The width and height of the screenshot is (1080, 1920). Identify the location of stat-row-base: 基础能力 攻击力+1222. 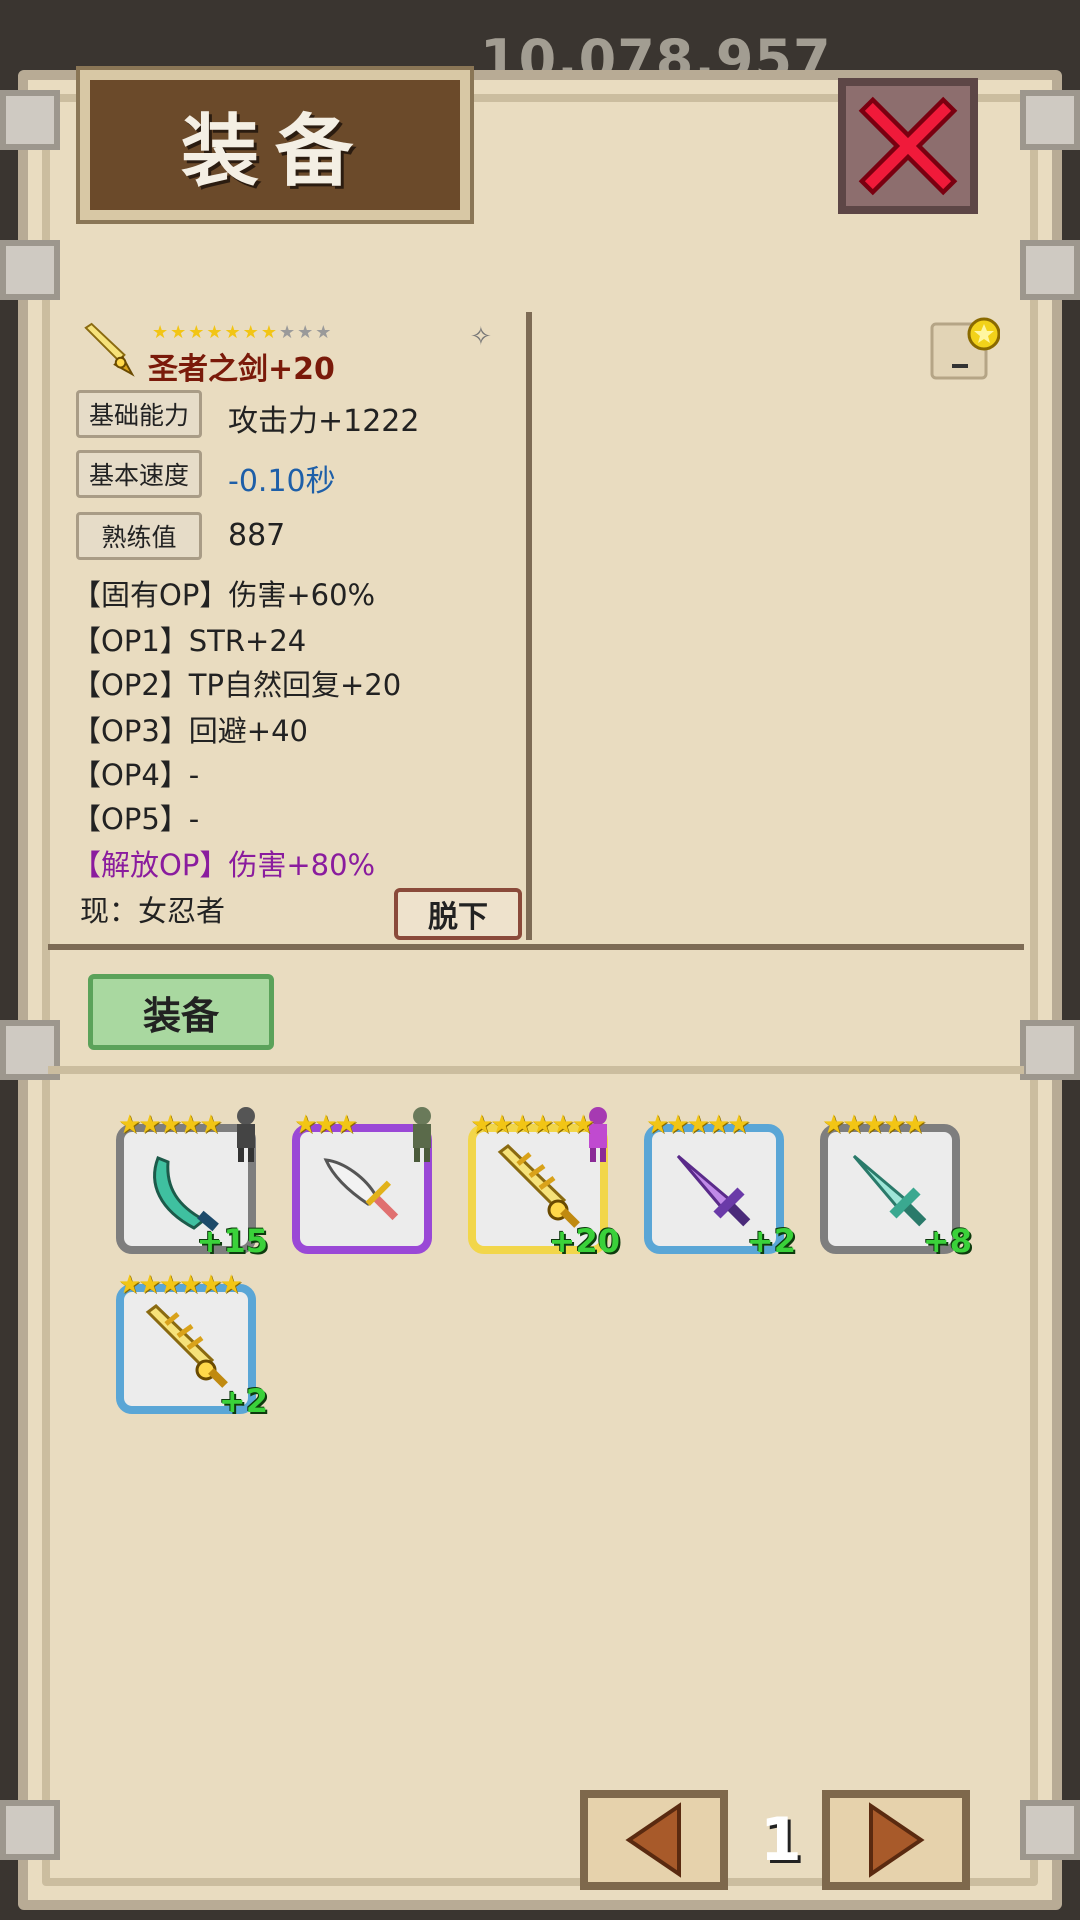
(296, 416).